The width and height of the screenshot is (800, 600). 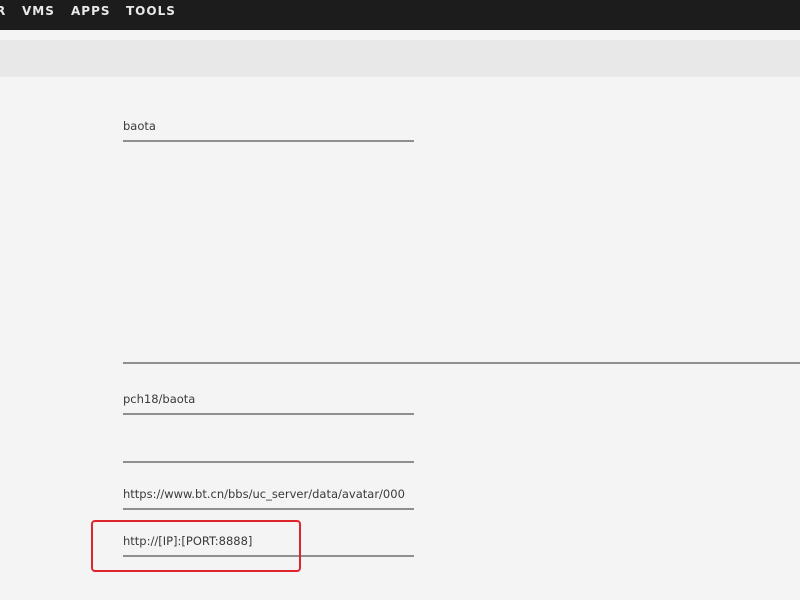 What do you see at coordinates (139, 126) in the screenshot?
I see `name-field-value: baota` at bounding box center [139, 126].